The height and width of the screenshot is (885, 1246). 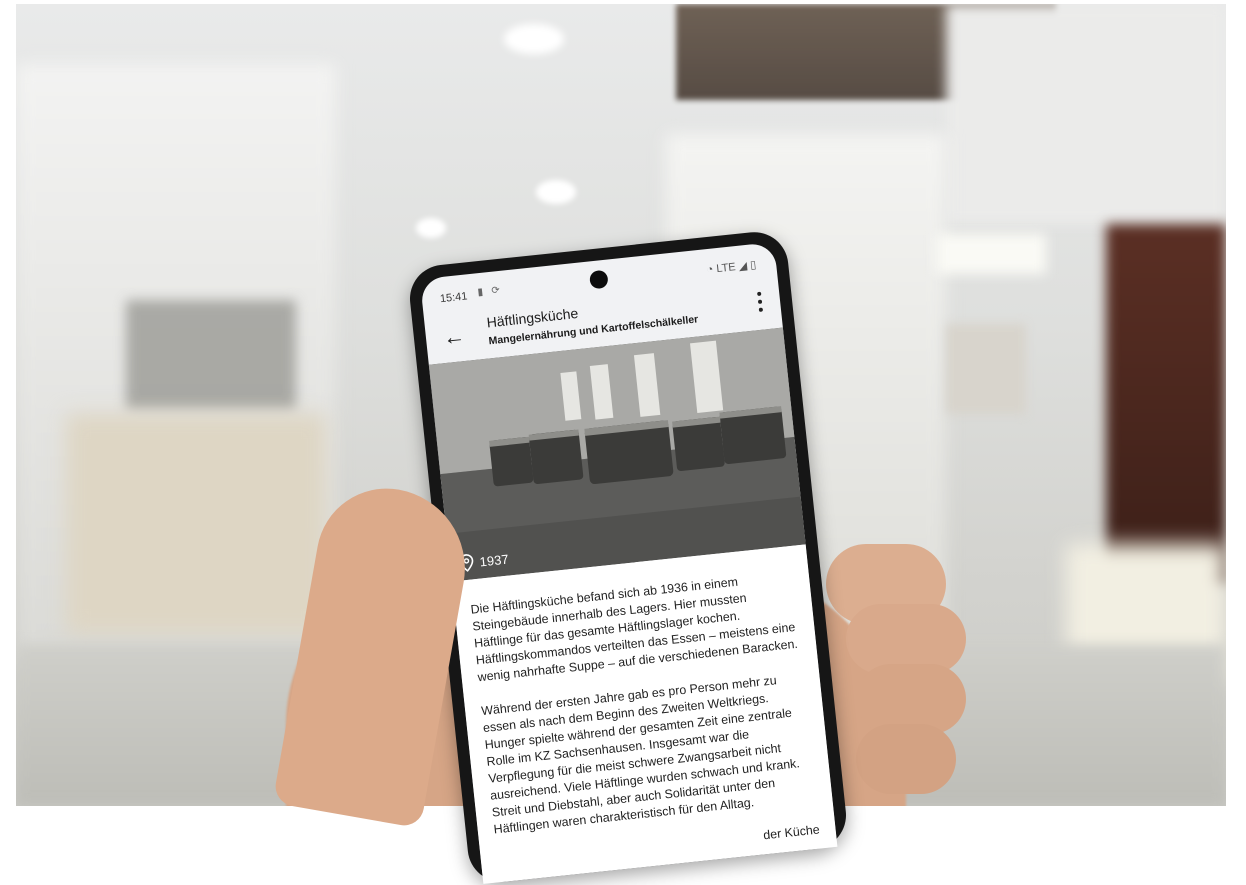 What do you see at coordinates (211, 355) in the screenshot?
I see `left-display-case` at bounding box center [211, 355].